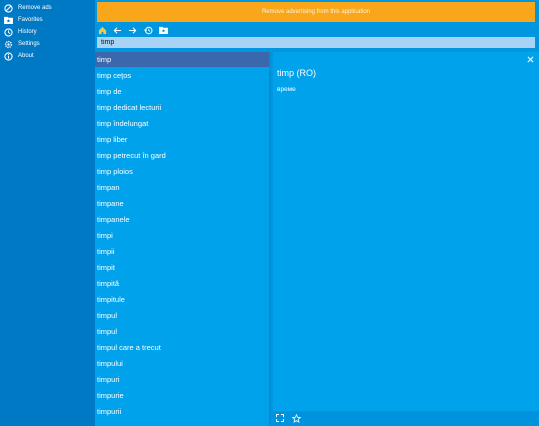 The height and width of the screenshot is (426, 539). I want to click on list-item: timpurie, so click(182, 395).